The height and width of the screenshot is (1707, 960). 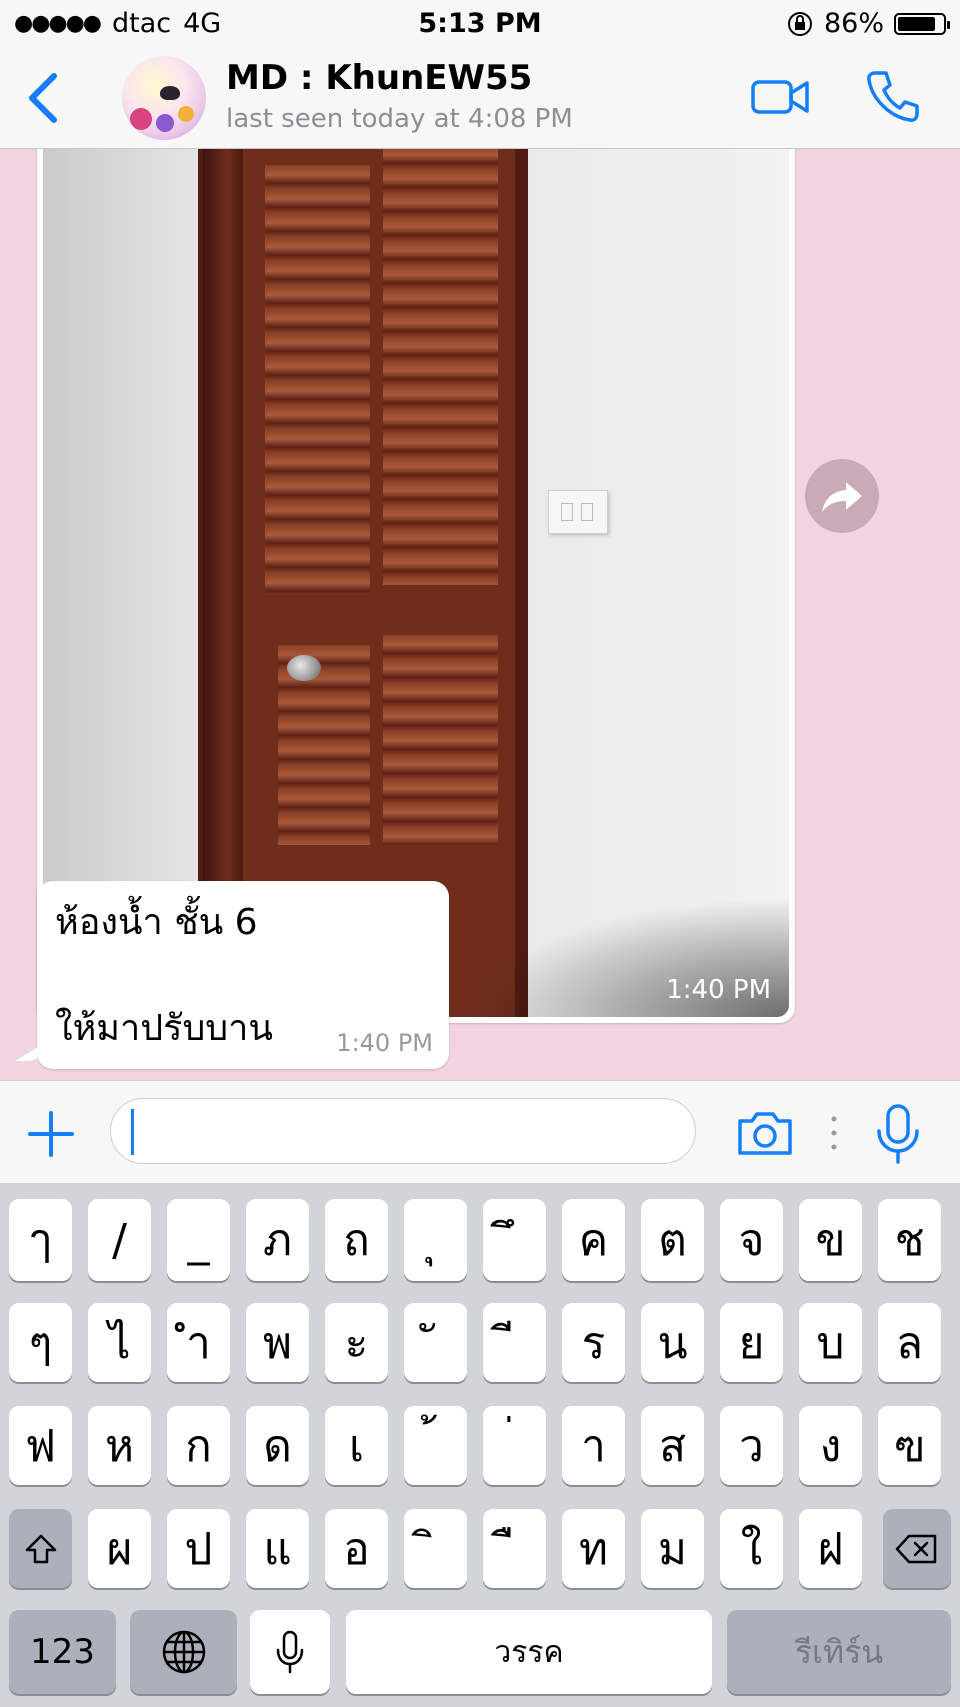 What do you see at coordinates (751, 1240) in the screenshot?
I see `key-row1-10: จ` at bounding box center [751, 1240].